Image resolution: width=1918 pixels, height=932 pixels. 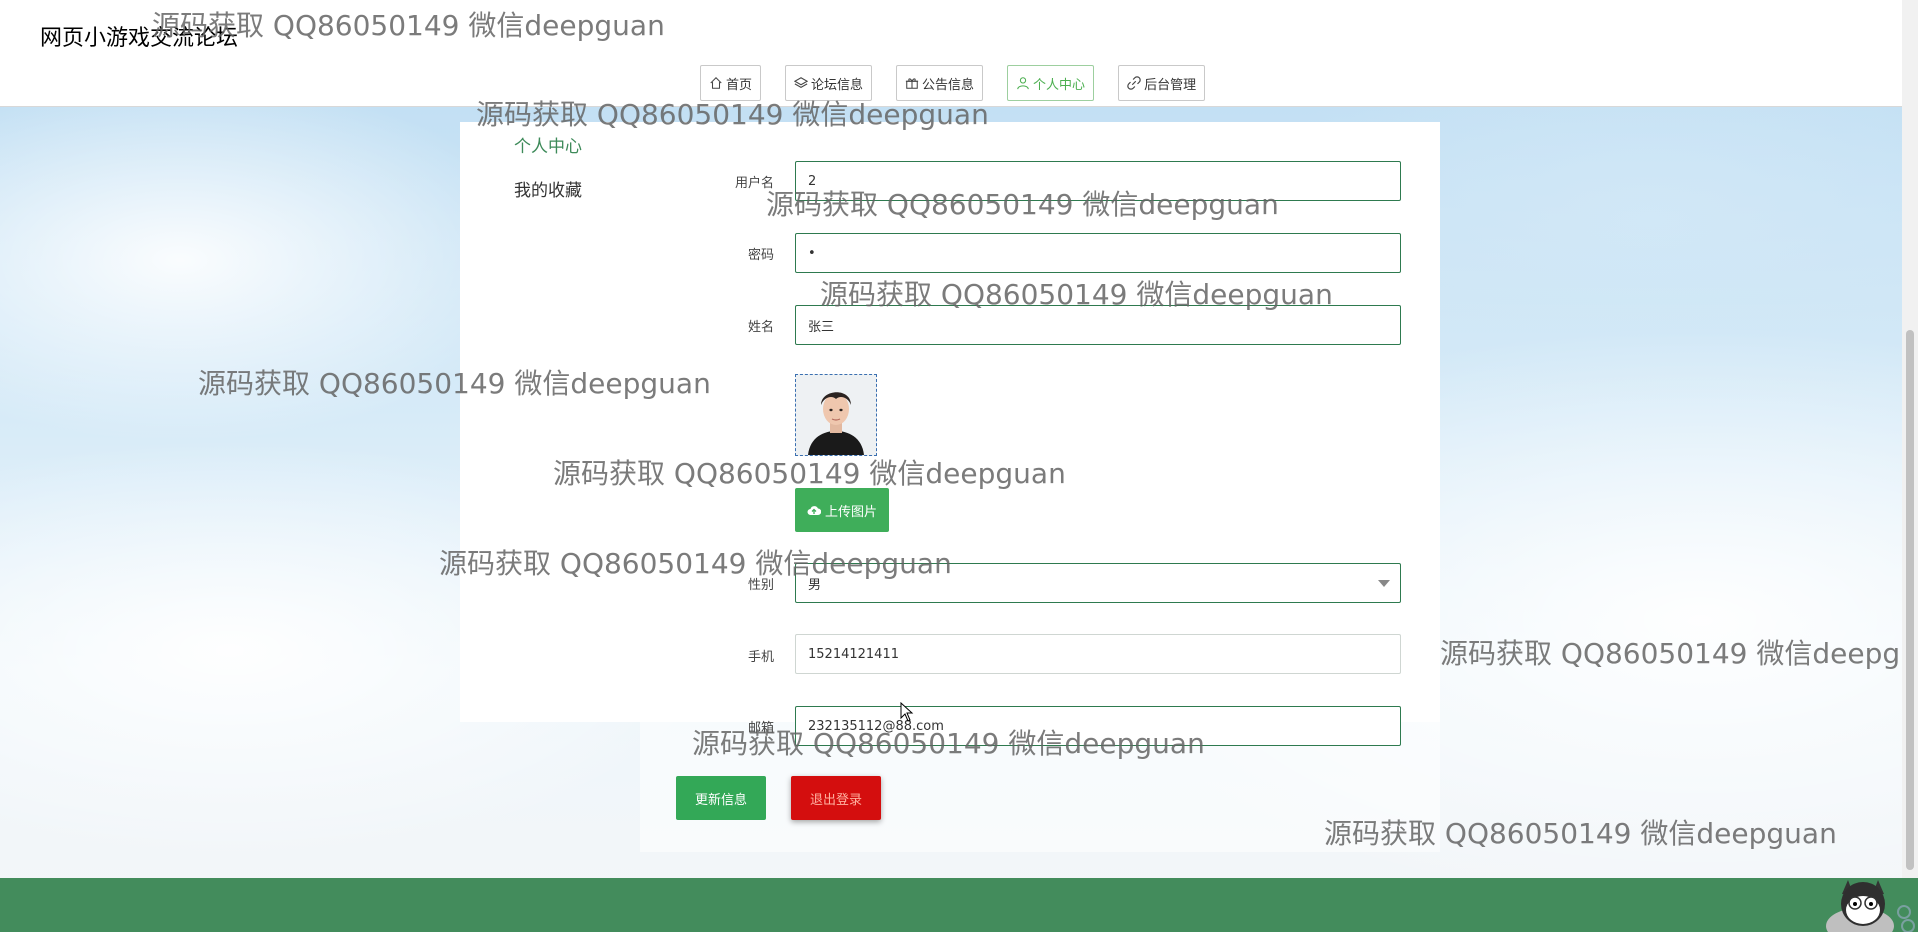 What do you see at coordinates (739, 85) in the screenshot?
I see `nav-home-label: 首页` at bounding box center [739, 85].